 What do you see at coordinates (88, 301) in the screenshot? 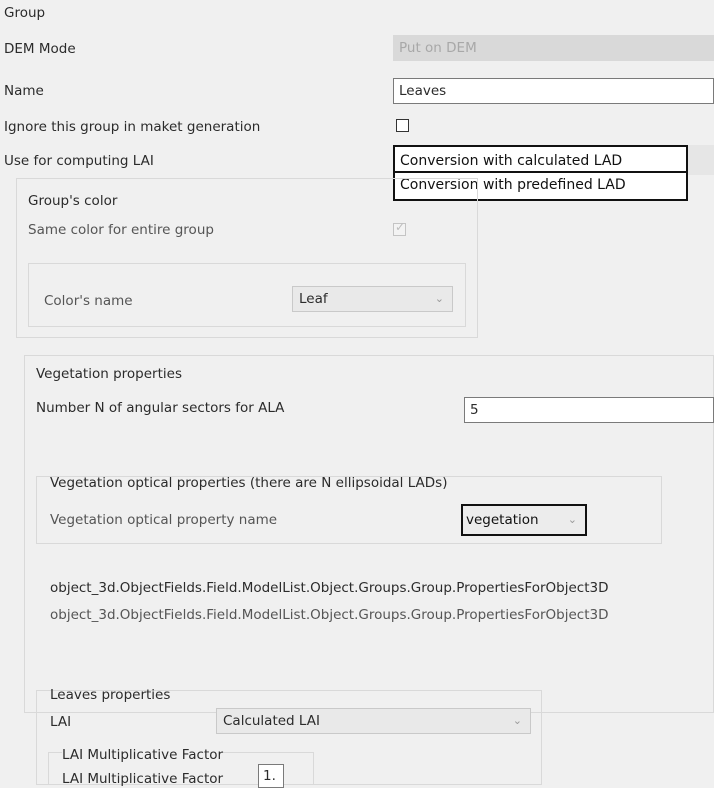
I see `color-name-label: Color's name` at bounding box center [88, 301].